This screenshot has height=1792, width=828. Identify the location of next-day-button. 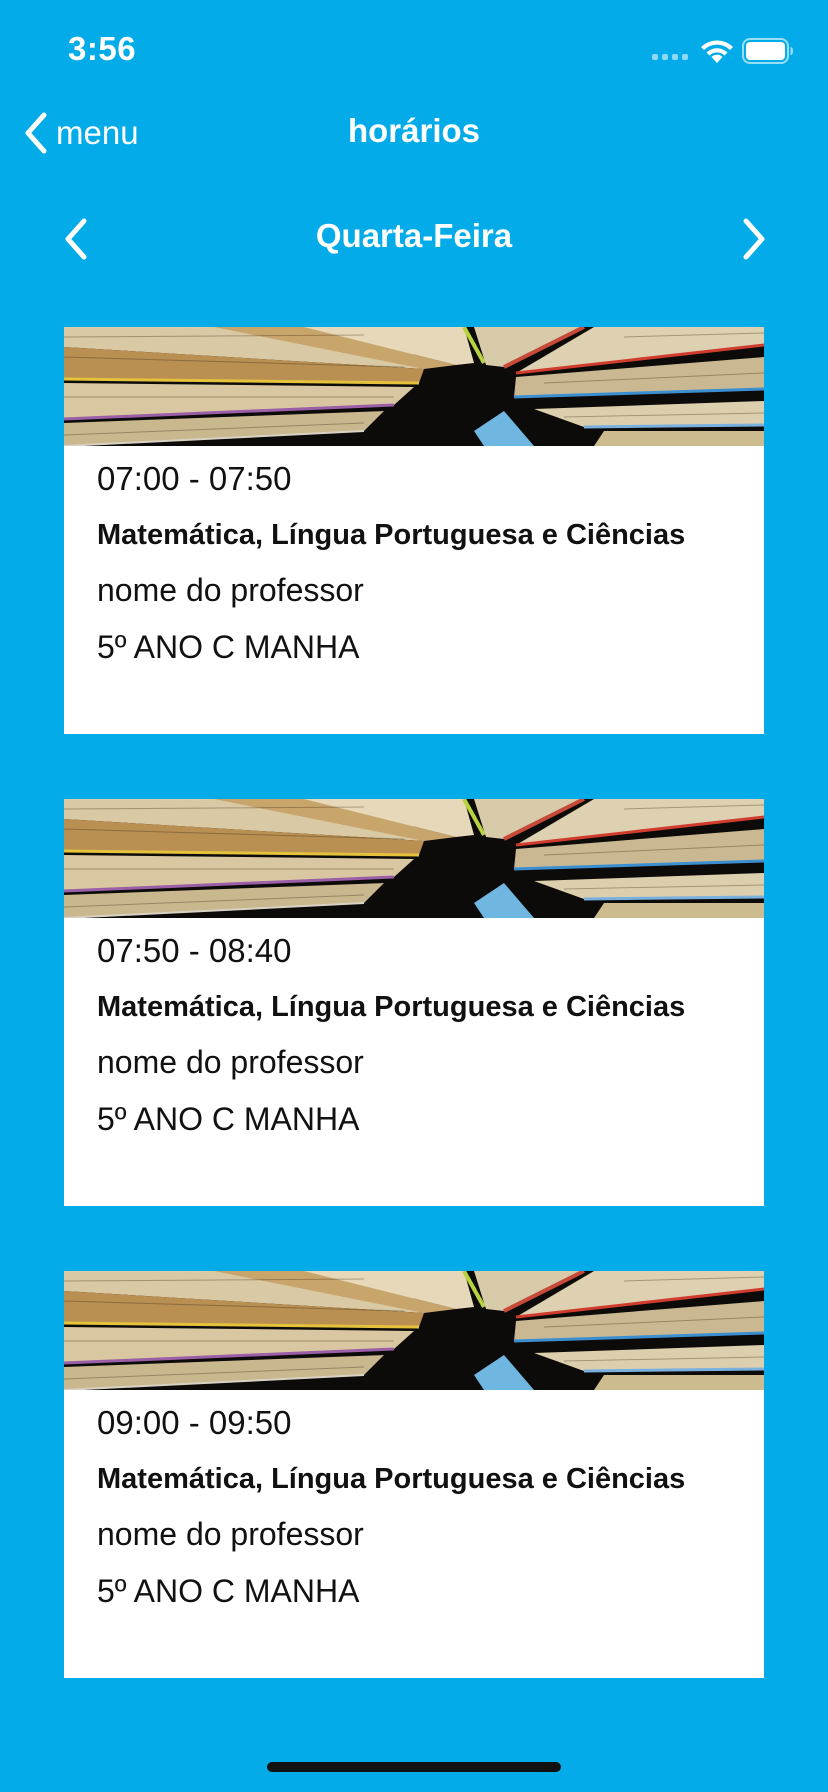
(752, 239).